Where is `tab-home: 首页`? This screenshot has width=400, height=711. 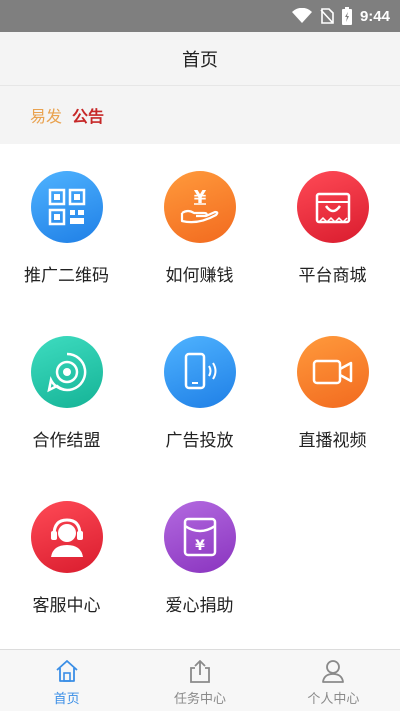 tab-home: 首页 is located at coordinates (66, 680).